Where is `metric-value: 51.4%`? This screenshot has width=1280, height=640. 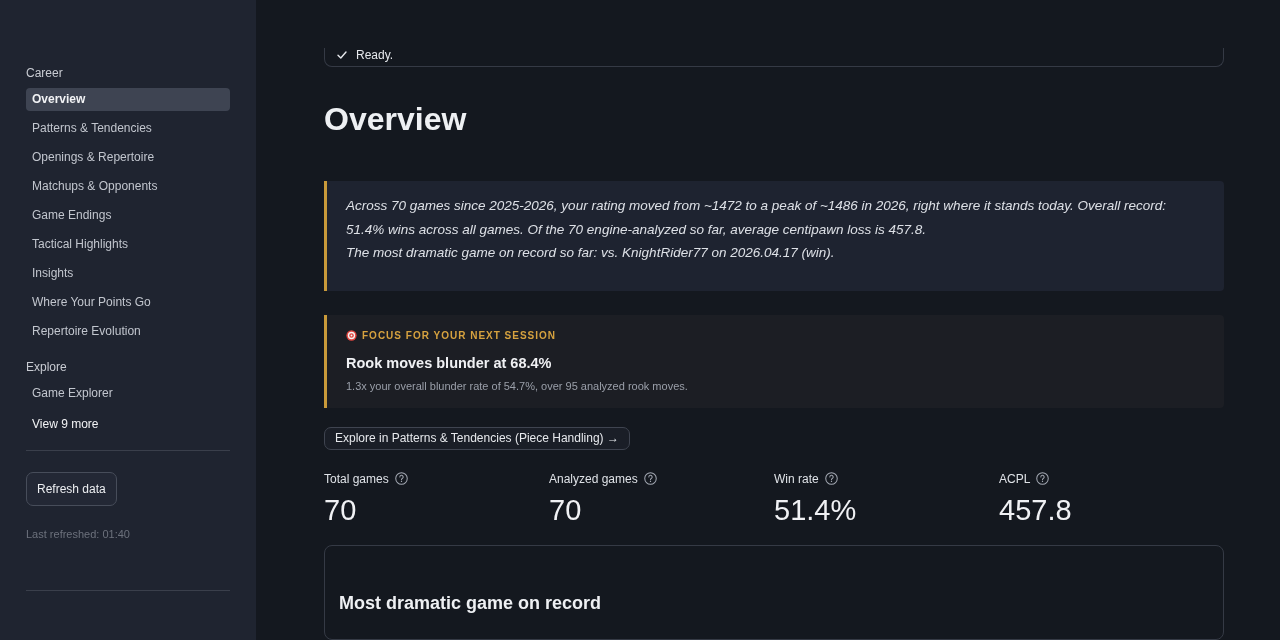
metric-value: 51.4% is located at coordinates (816, 510).